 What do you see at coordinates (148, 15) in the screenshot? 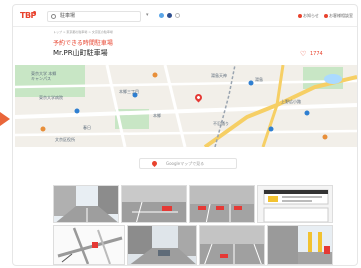
I see `chevron-down-icon: ▾` at bounding box center [148, 15].